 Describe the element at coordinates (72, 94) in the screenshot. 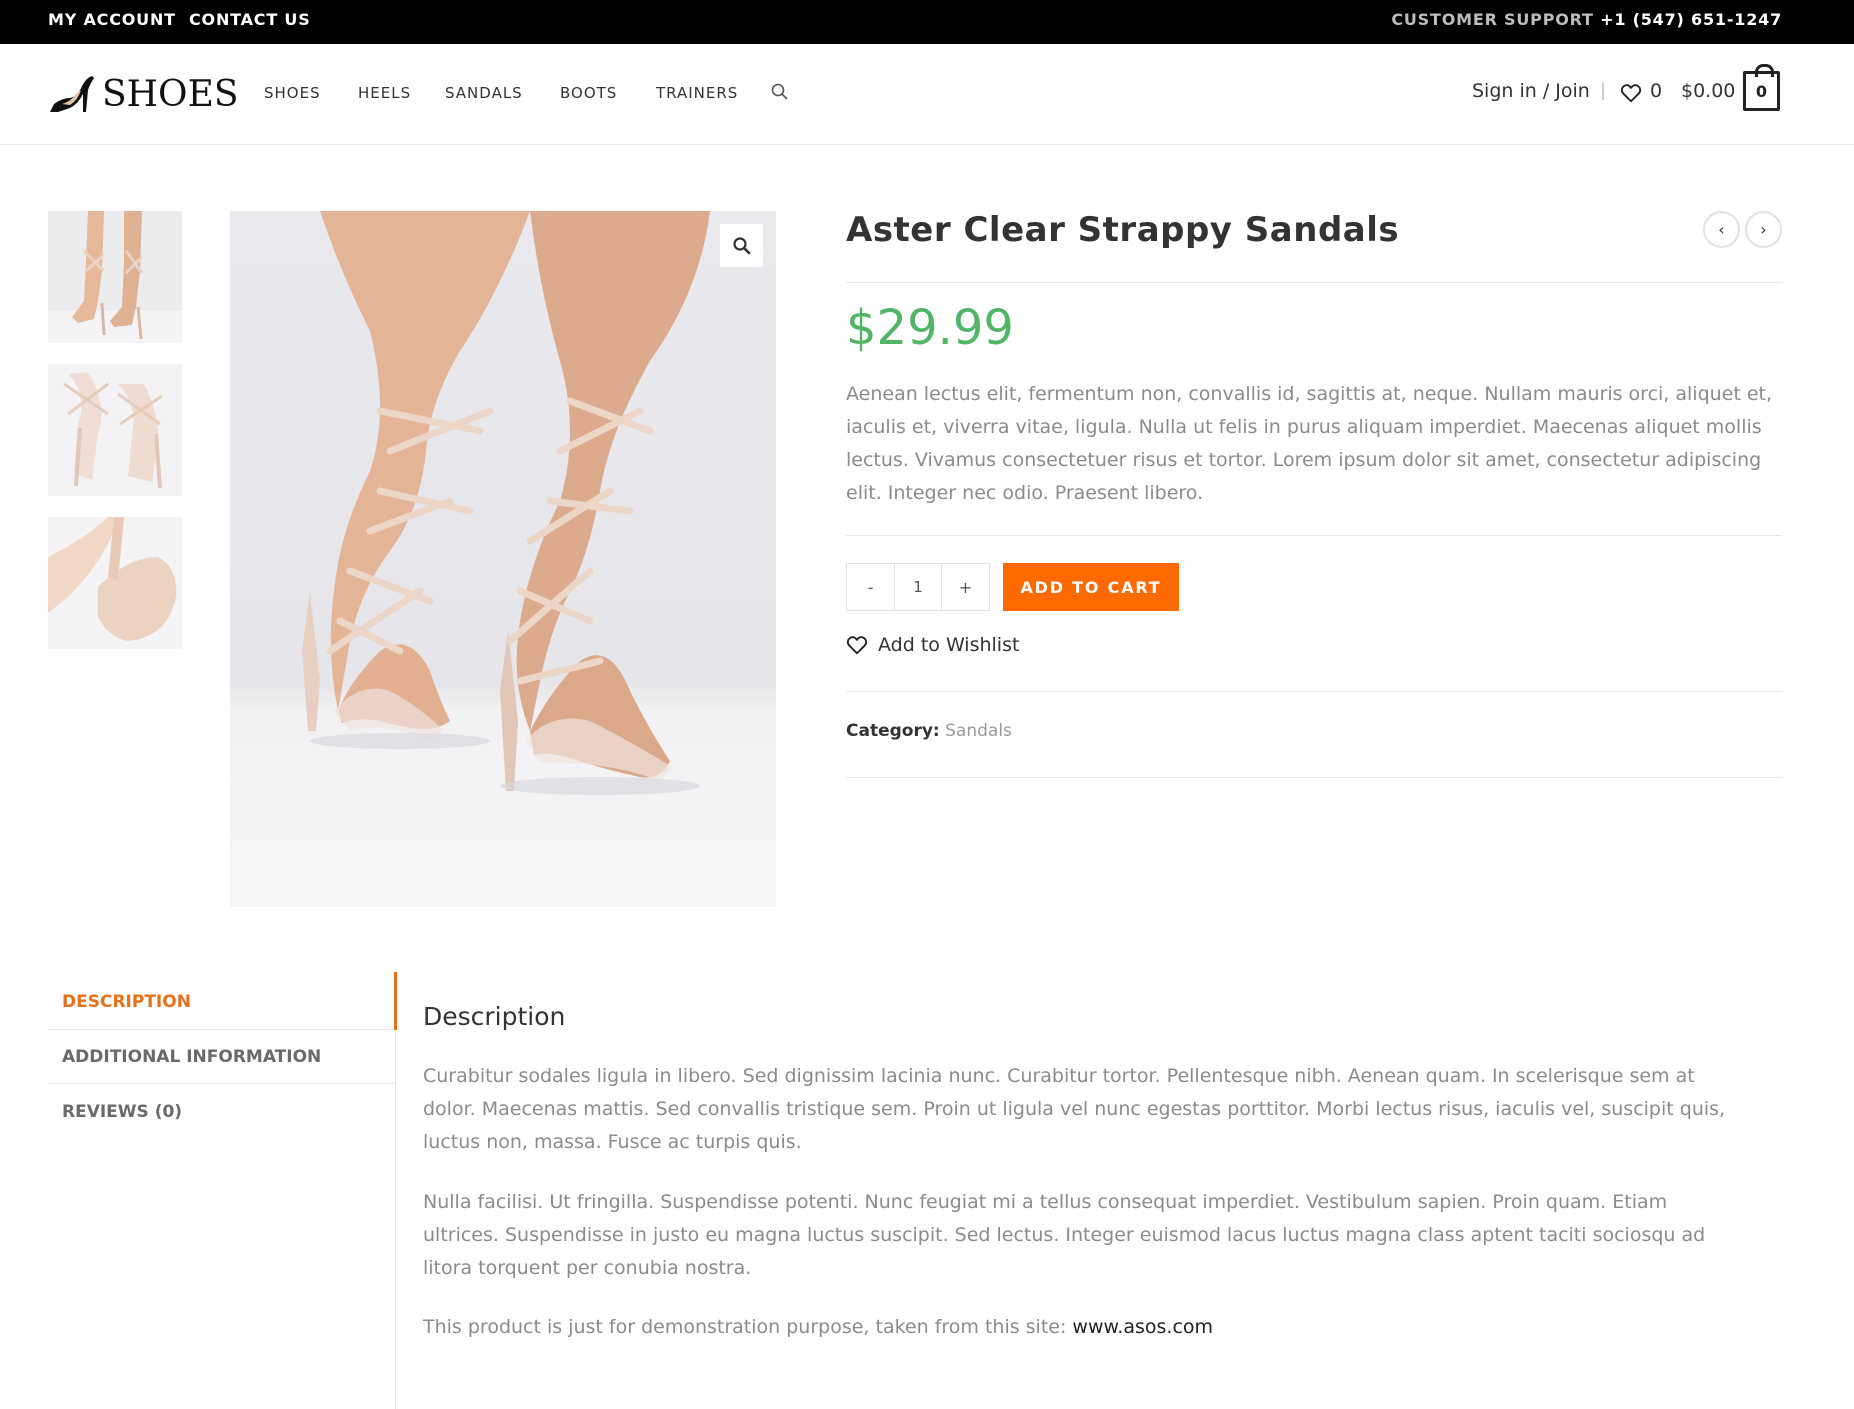

I see `high-heel-logo-icon` at that location.